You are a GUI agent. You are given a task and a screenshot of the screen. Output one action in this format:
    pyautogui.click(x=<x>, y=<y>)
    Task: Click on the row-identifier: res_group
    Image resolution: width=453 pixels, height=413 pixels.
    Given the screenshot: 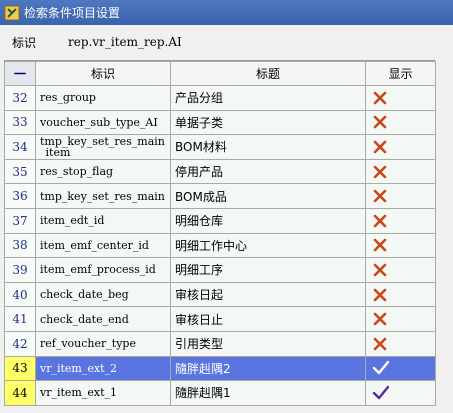 What is the action you would take?
    pyautogui.click(x=103, y=98)
    